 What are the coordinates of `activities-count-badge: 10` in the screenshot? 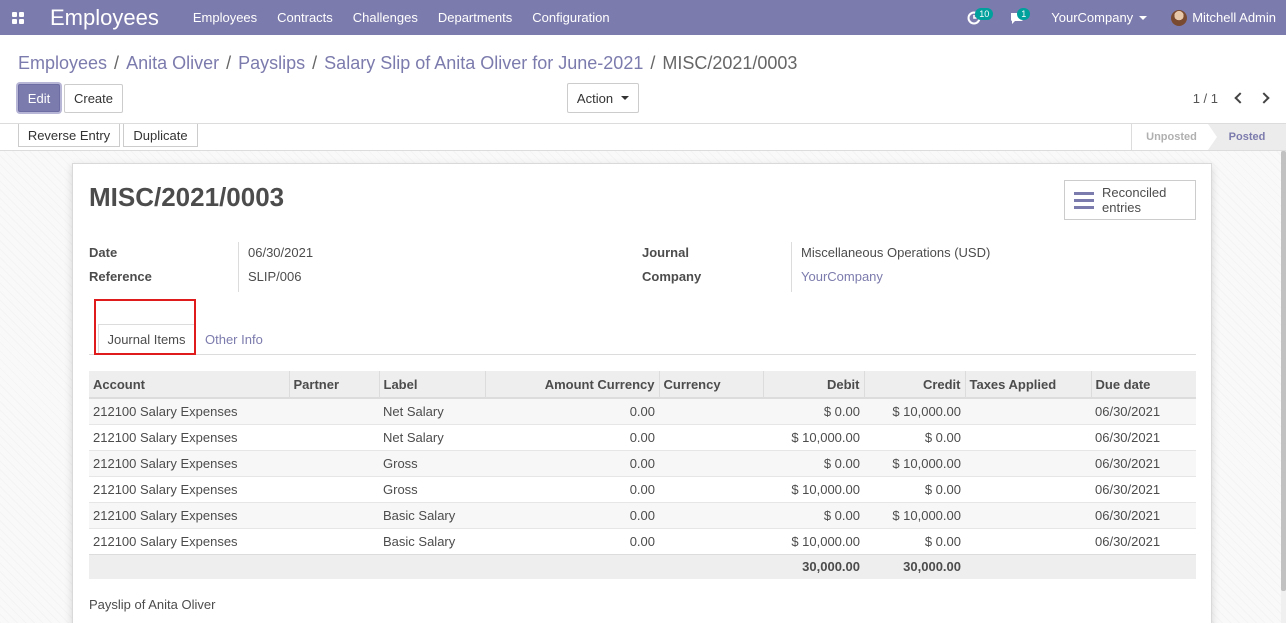 It's located at (984, 14).